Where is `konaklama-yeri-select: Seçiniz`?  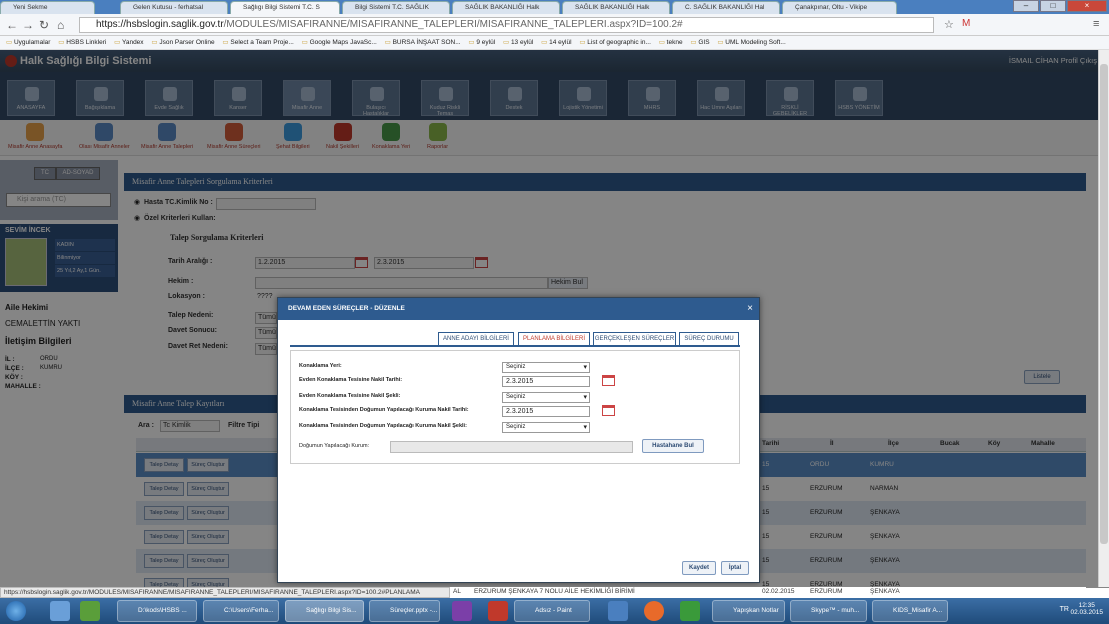
konaklama-yeri-select: Seçiniz is located at coordinates (546, 367).